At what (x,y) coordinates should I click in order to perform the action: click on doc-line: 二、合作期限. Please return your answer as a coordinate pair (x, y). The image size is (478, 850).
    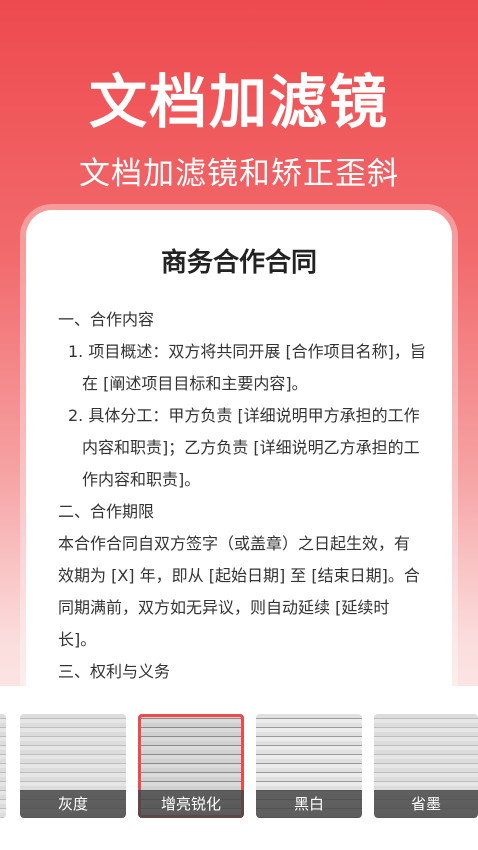
    Looking at the image, I should click on (106, 511).